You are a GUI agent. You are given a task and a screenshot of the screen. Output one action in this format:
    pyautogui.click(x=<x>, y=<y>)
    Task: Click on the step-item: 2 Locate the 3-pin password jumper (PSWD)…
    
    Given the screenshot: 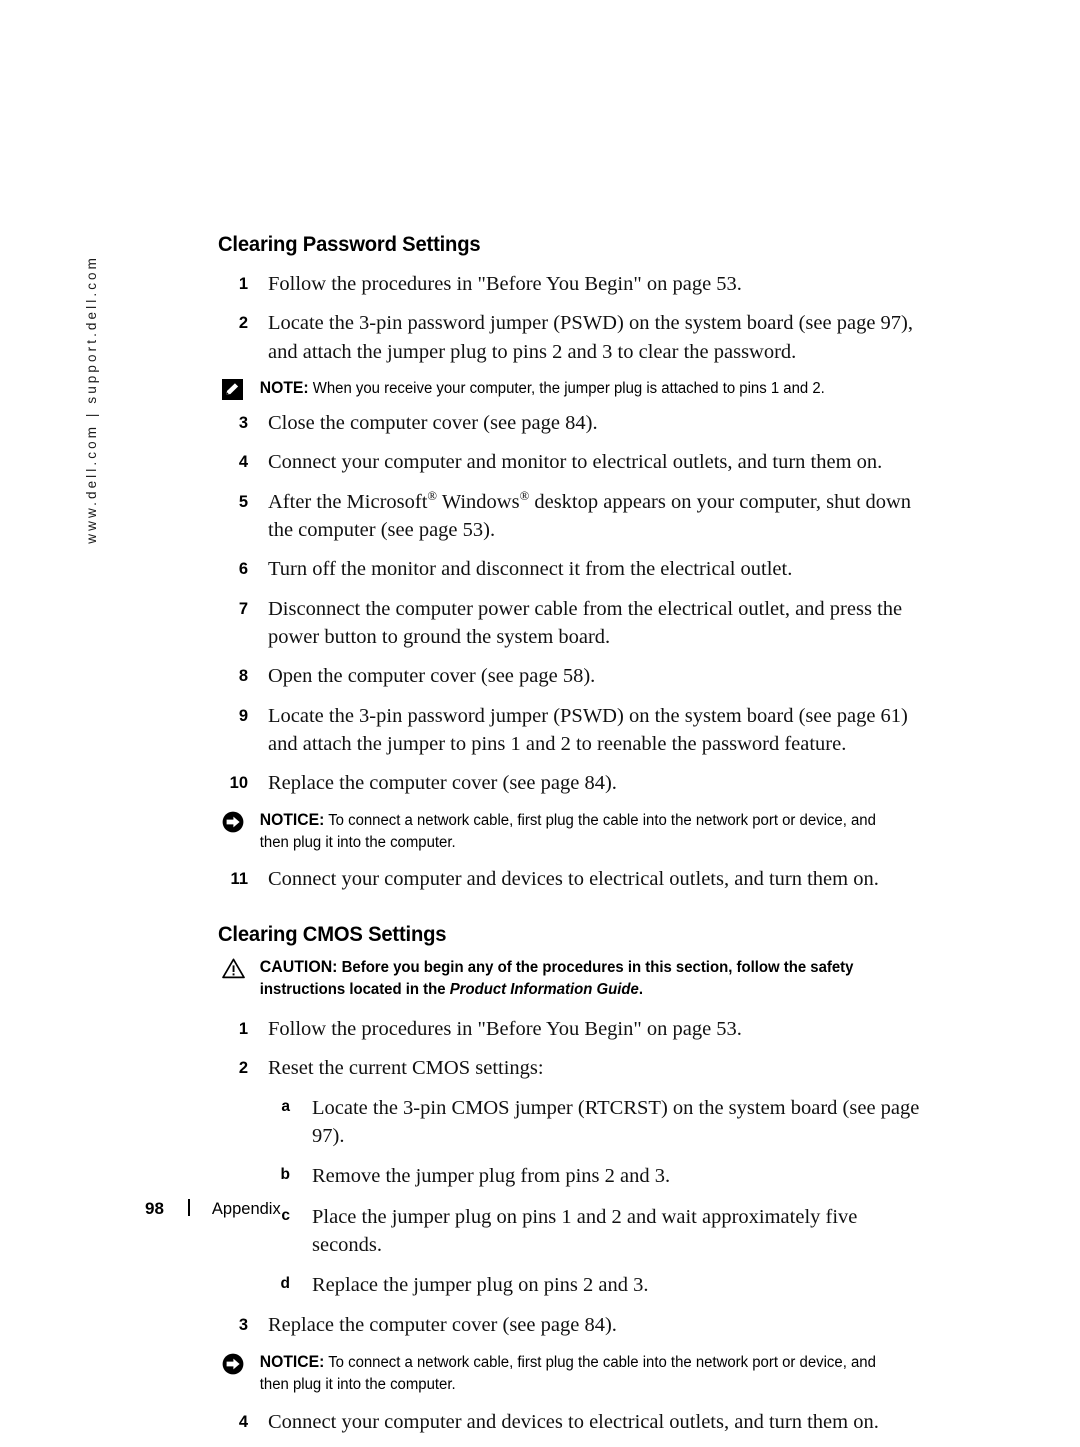 What is the action you would take?
    pyautogui.click(x=571, y=337)
    